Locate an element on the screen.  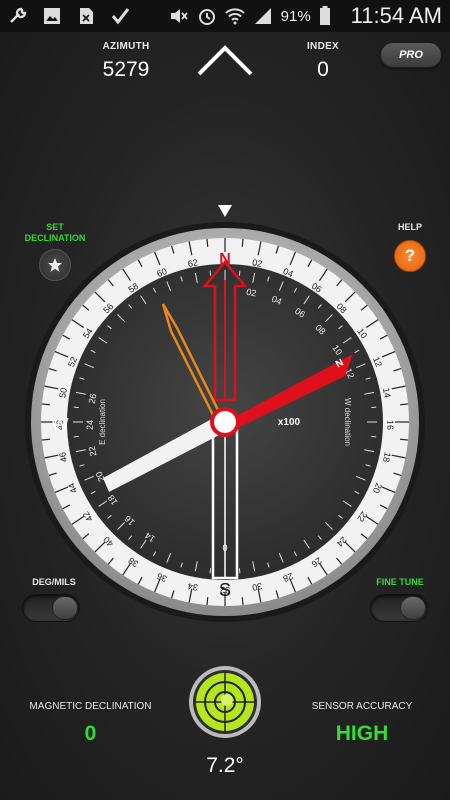
outer-scale-label: 14 is located at coordinates (387, 393).